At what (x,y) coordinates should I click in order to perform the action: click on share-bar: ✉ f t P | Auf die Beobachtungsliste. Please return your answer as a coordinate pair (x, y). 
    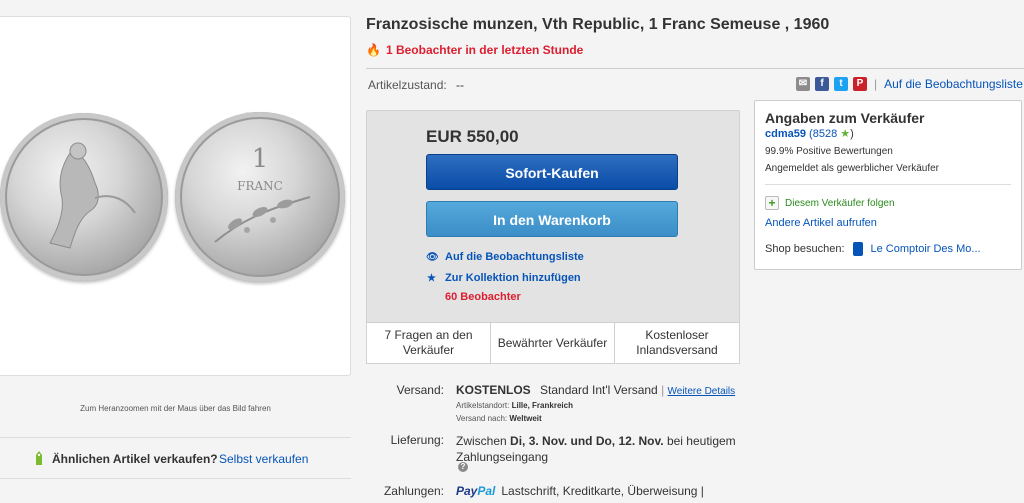
    Looking at the image, I should click on (909, 84).